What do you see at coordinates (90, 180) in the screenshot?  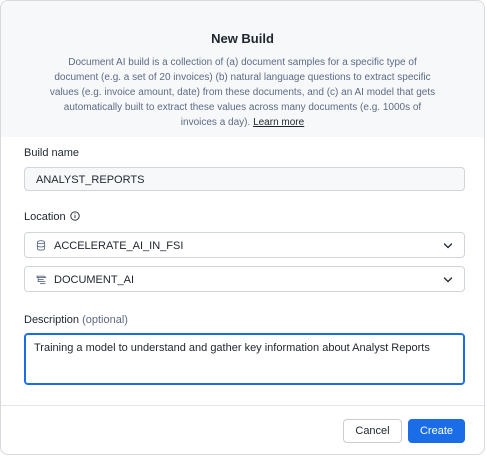 I see `build-name-value: ANALYST_REPORTS` at bounding box center [90, 180].